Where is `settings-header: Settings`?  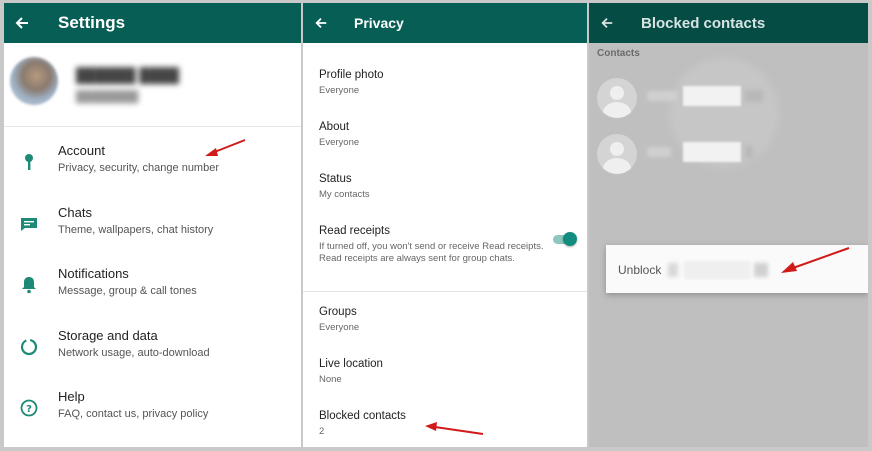 settings-header: Settings is located at coordinates (152, 23).